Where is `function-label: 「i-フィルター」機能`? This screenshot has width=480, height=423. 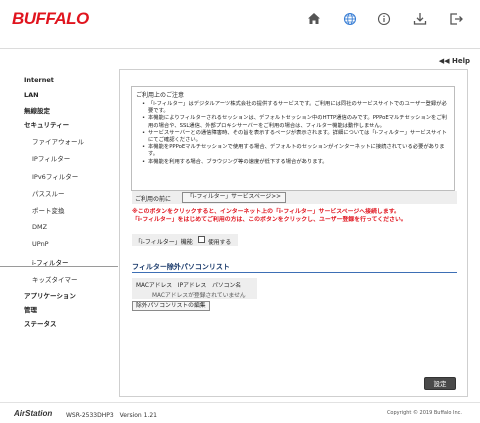
function-label: 「i-フィルター」機能 is located at coordinates (164, 242).